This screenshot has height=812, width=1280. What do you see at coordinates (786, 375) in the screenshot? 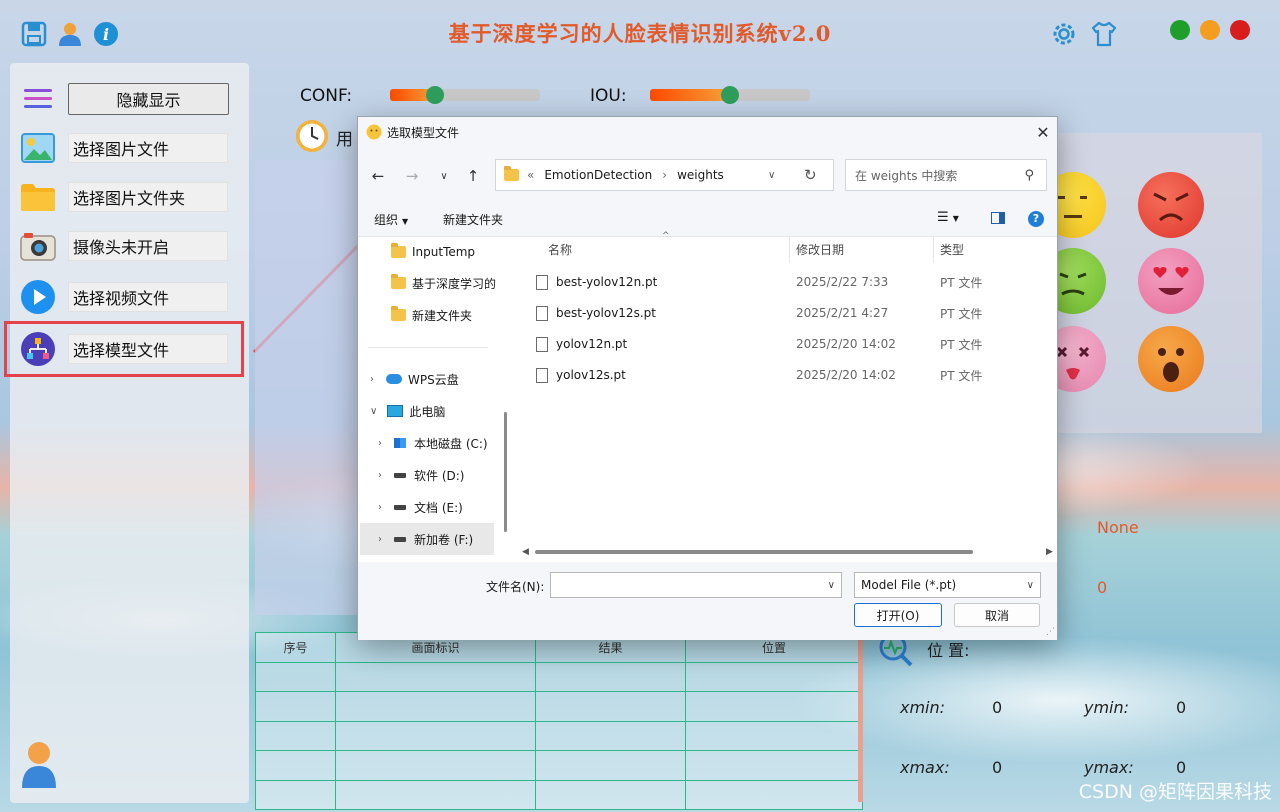
I see `file-row: yolov12s.pt 2025/2/20 14:02 PT 文件` at bounding box center [786, 375].